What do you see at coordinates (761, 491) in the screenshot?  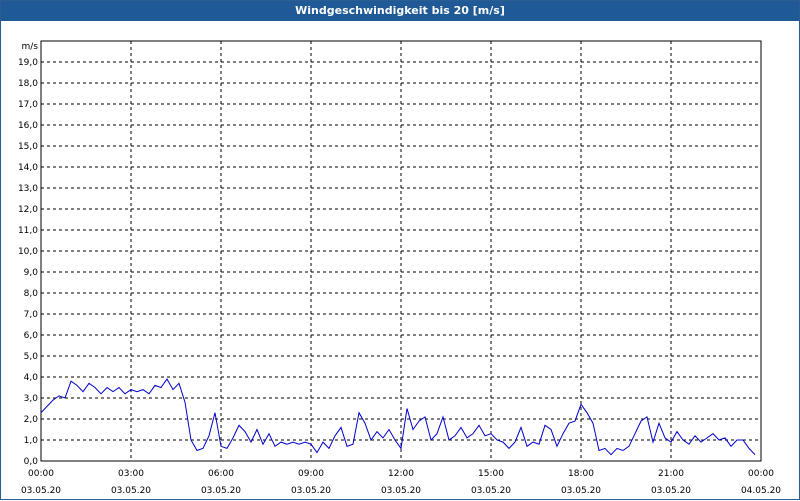 I see `x-tick-date: 04.05.20` at bounding box center [761, 491].